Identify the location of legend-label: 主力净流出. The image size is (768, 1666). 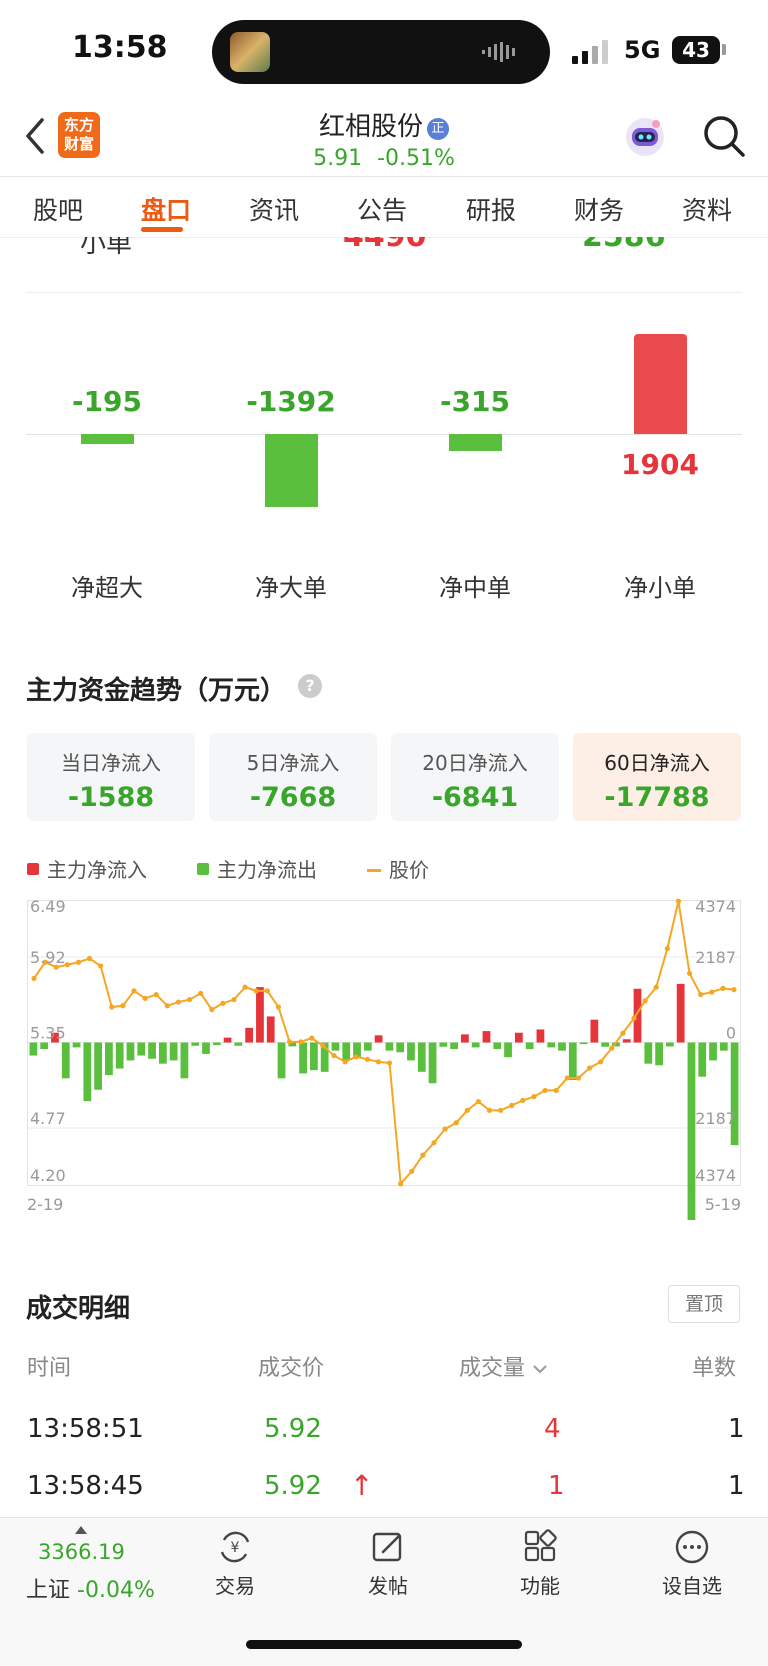
(267, 870).